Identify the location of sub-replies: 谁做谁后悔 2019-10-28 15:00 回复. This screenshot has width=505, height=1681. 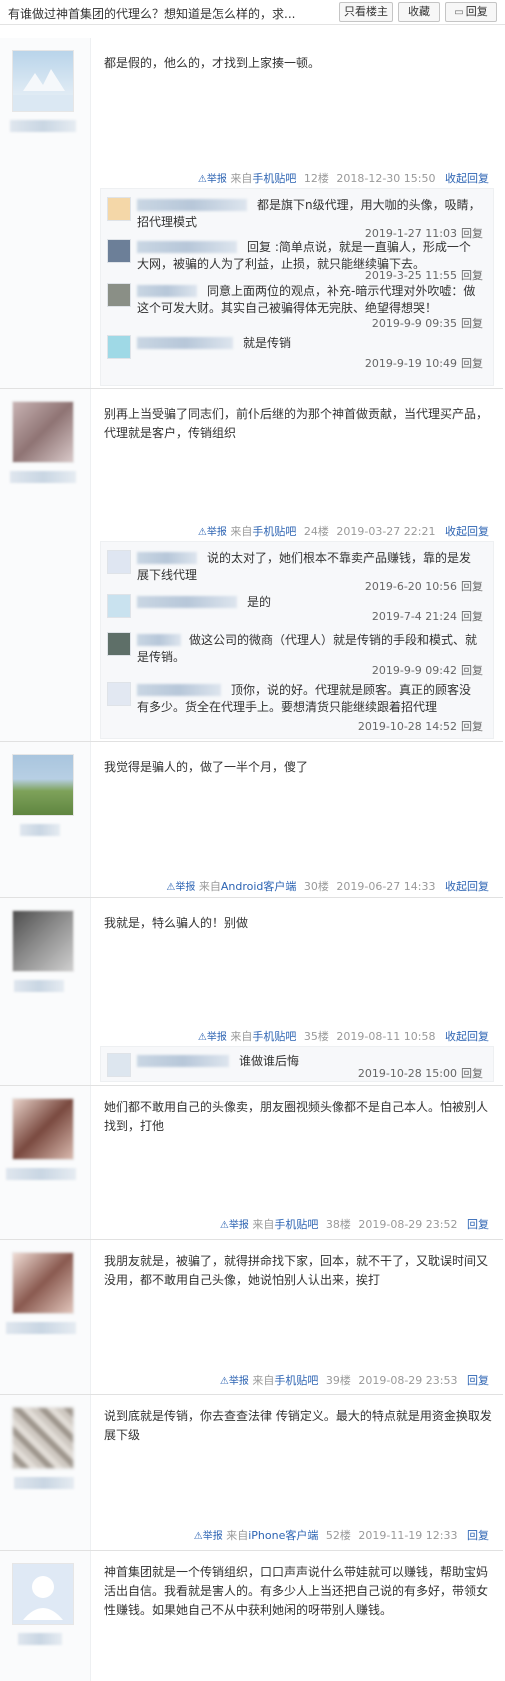
(297, 1064).